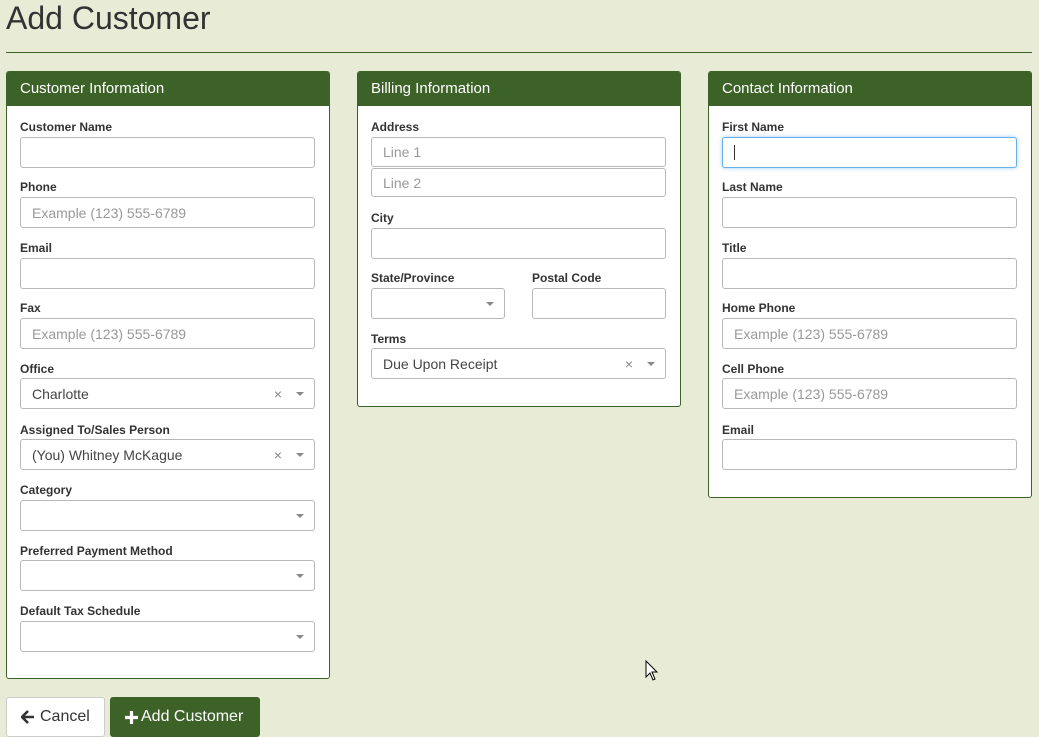  I want to click on payment-method-label: Preferred Payment Method, so click(96, 551).